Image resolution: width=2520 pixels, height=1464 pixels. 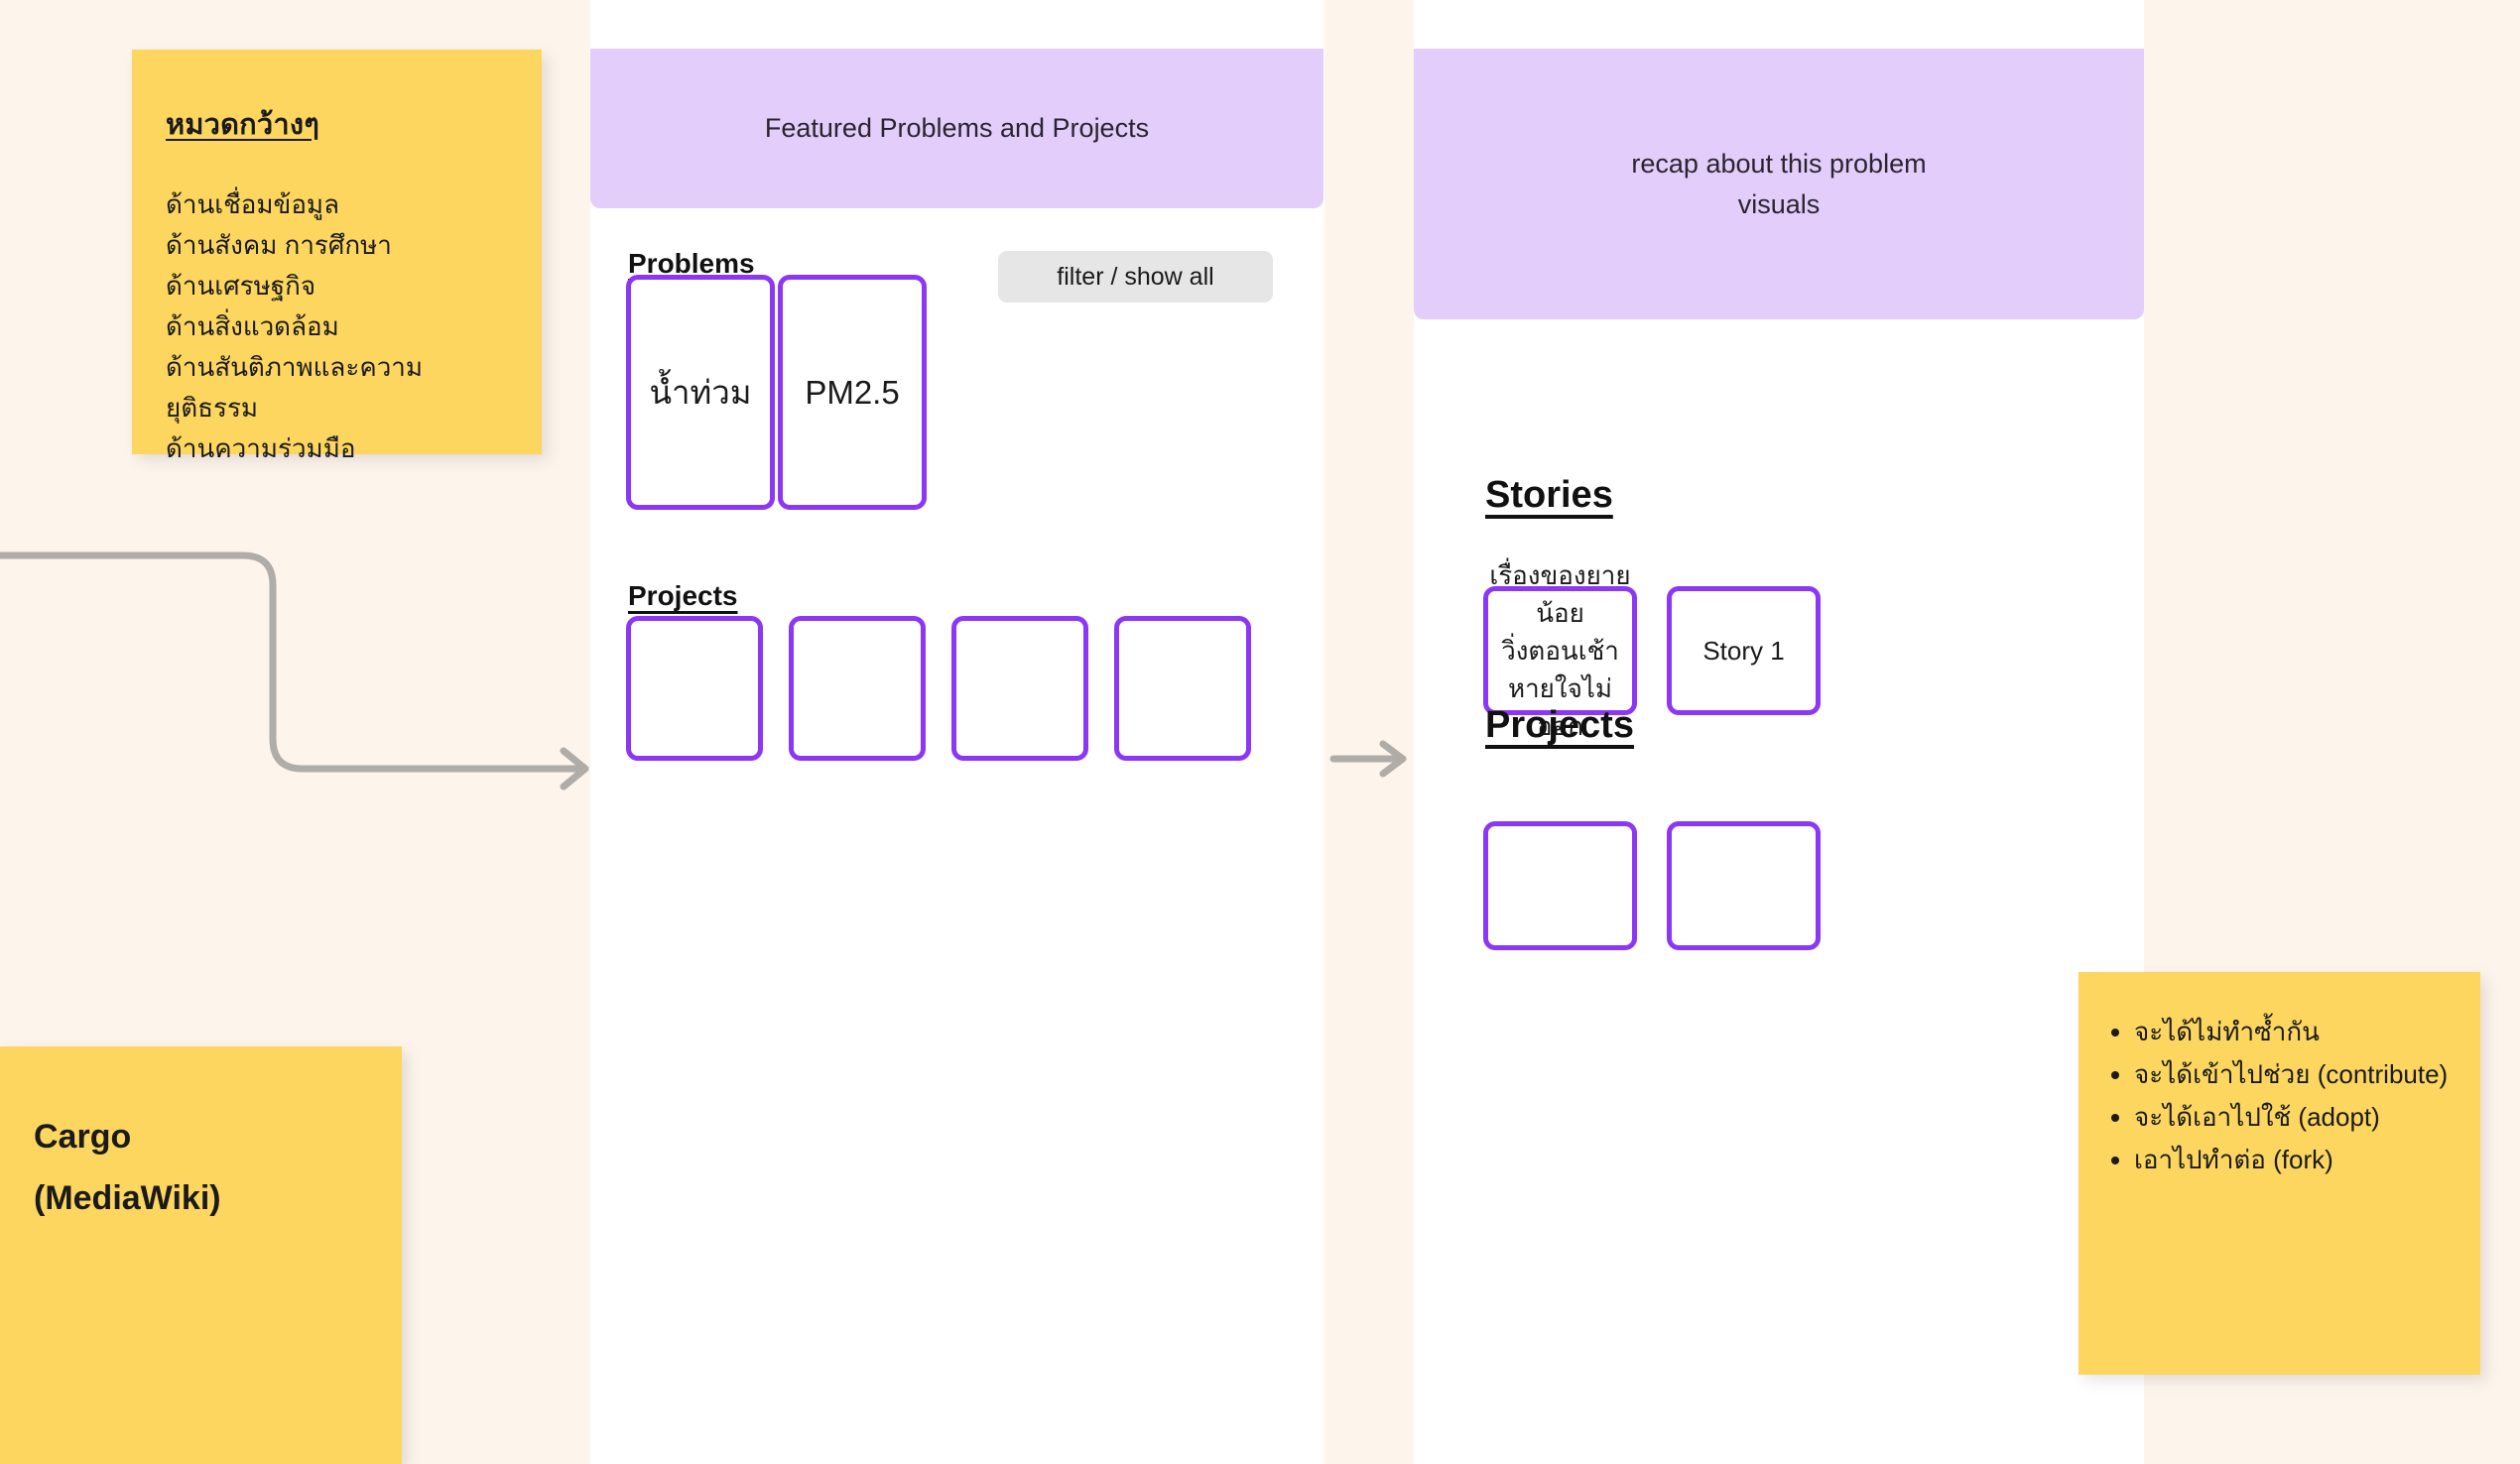 I want to click on detail-header-line2: visuals, so click(x=1779, y=203).